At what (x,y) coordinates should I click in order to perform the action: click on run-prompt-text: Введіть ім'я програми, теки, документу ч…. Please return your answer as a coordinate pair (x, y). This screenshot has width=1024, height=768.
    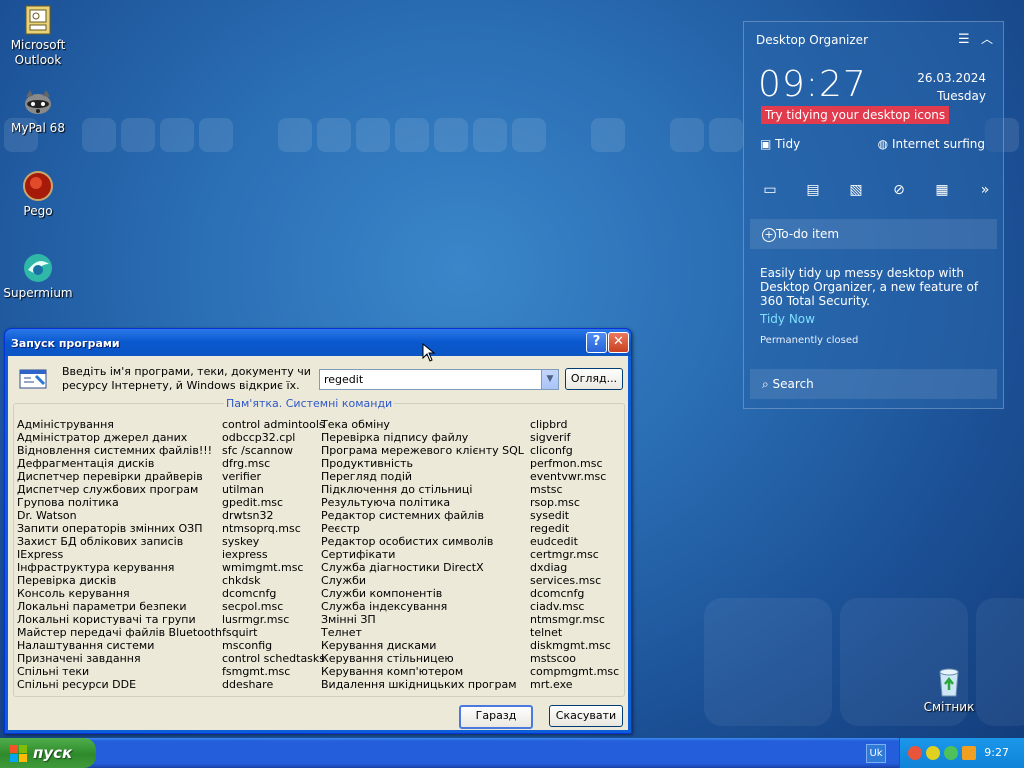
    Looking at the image, I should click on (186, 378).